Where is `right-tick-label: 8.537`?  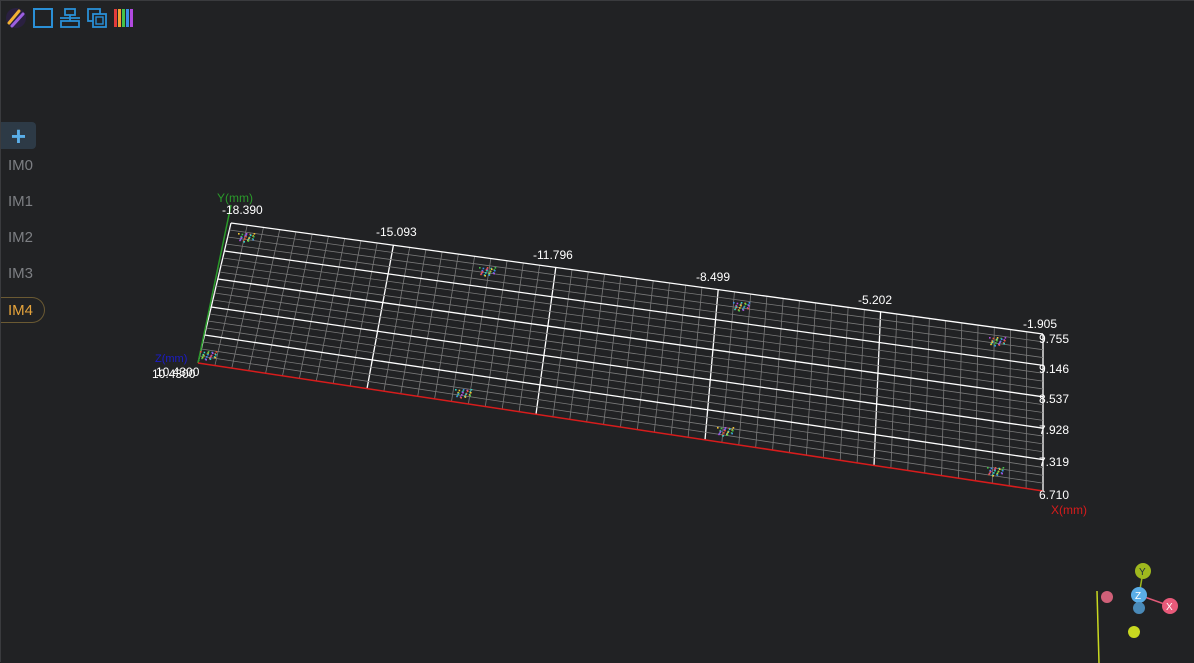 right-tick-label: 8.537 is located at coordinates (1054, 399).